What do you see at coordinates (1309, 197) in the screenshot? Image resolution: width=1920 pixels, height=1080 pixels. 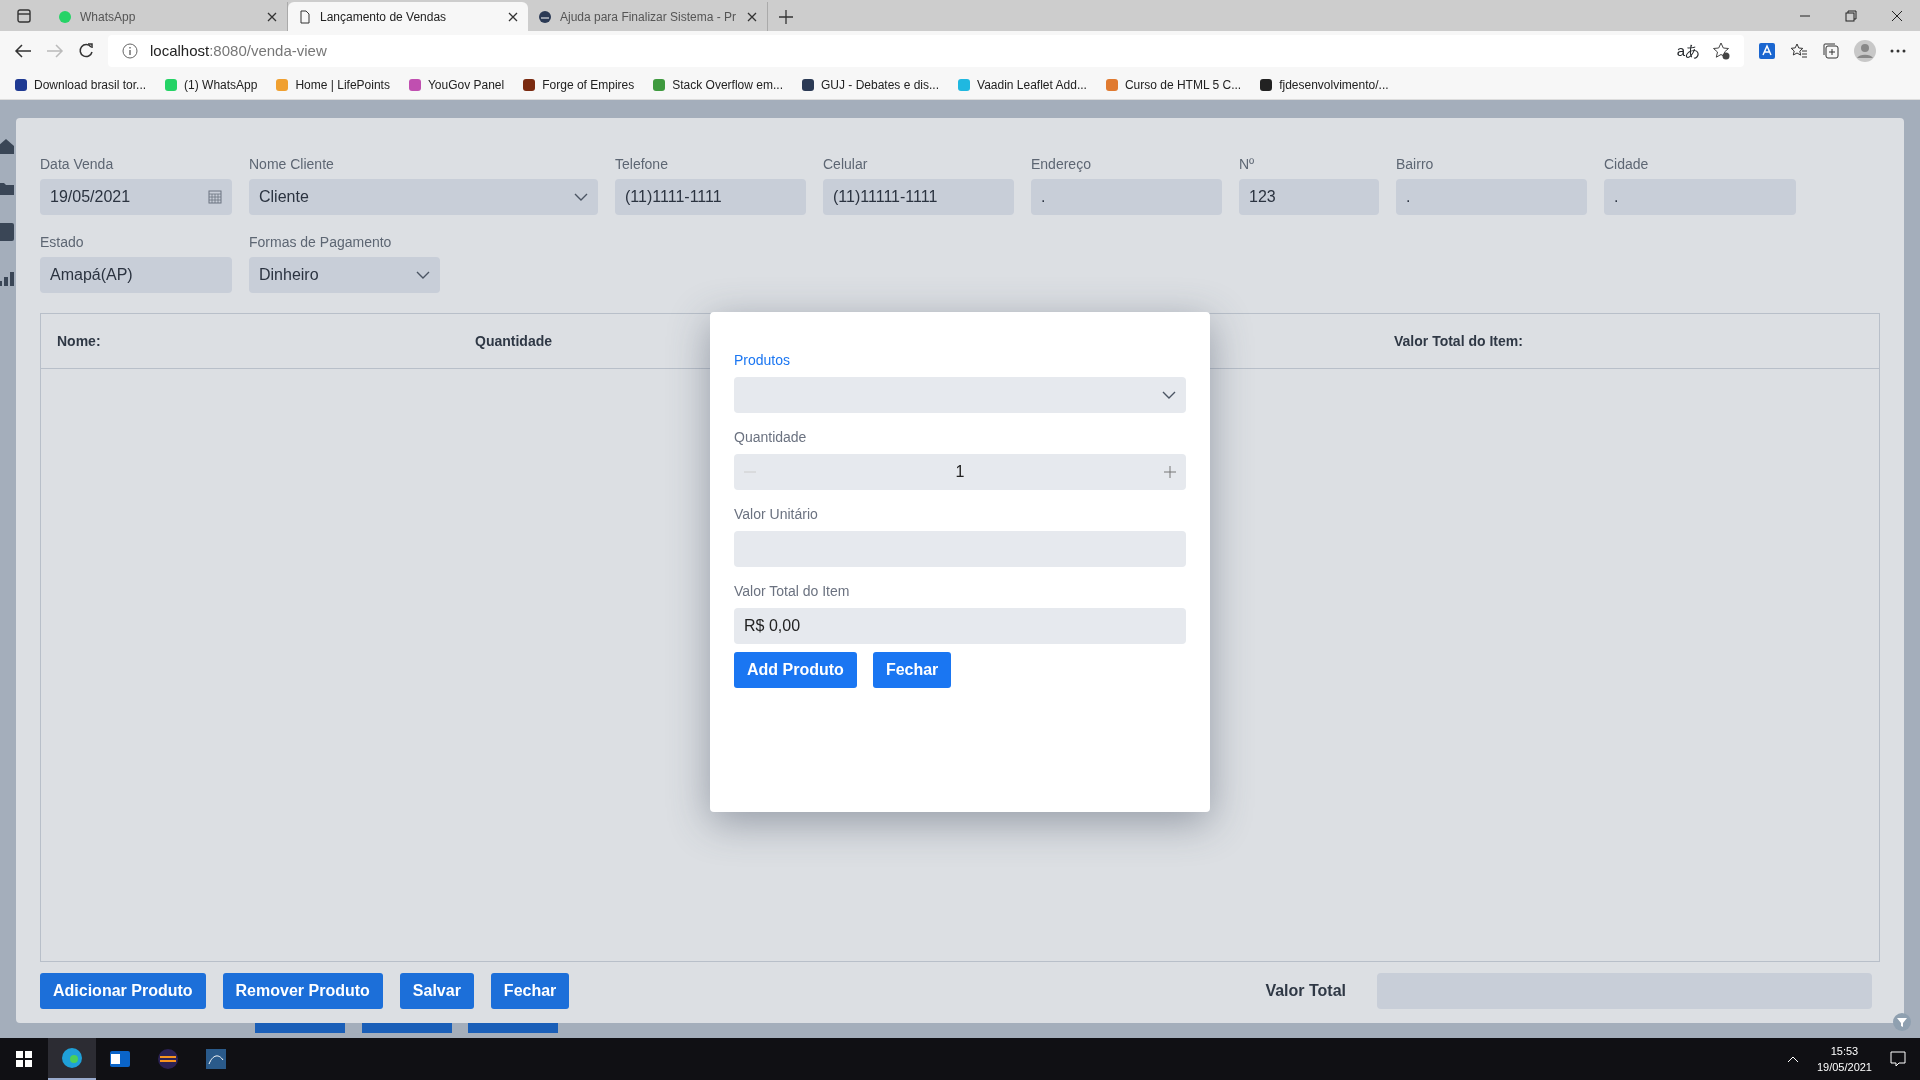 I see `input-field: 123` at bounding box center [1309, 197].